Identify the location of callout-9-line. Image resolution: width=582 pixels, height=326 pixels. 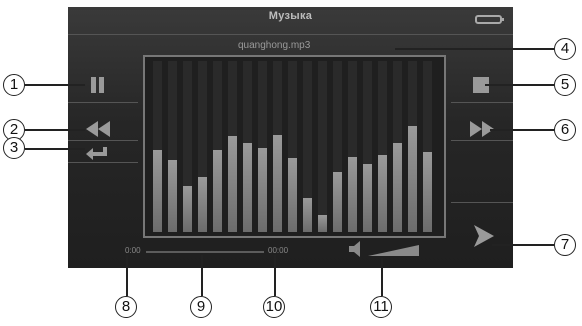
(202, 275).